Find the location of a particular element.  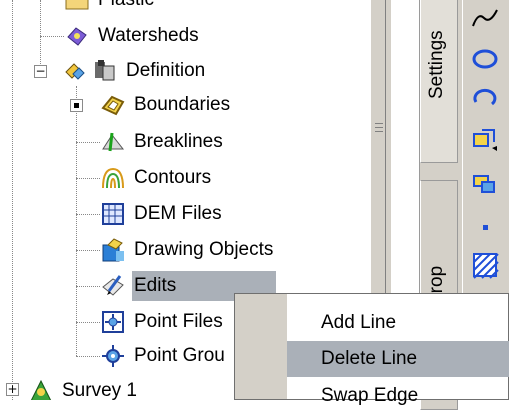

tree-item-label: Point Grou is located at coordinates (179, 355).